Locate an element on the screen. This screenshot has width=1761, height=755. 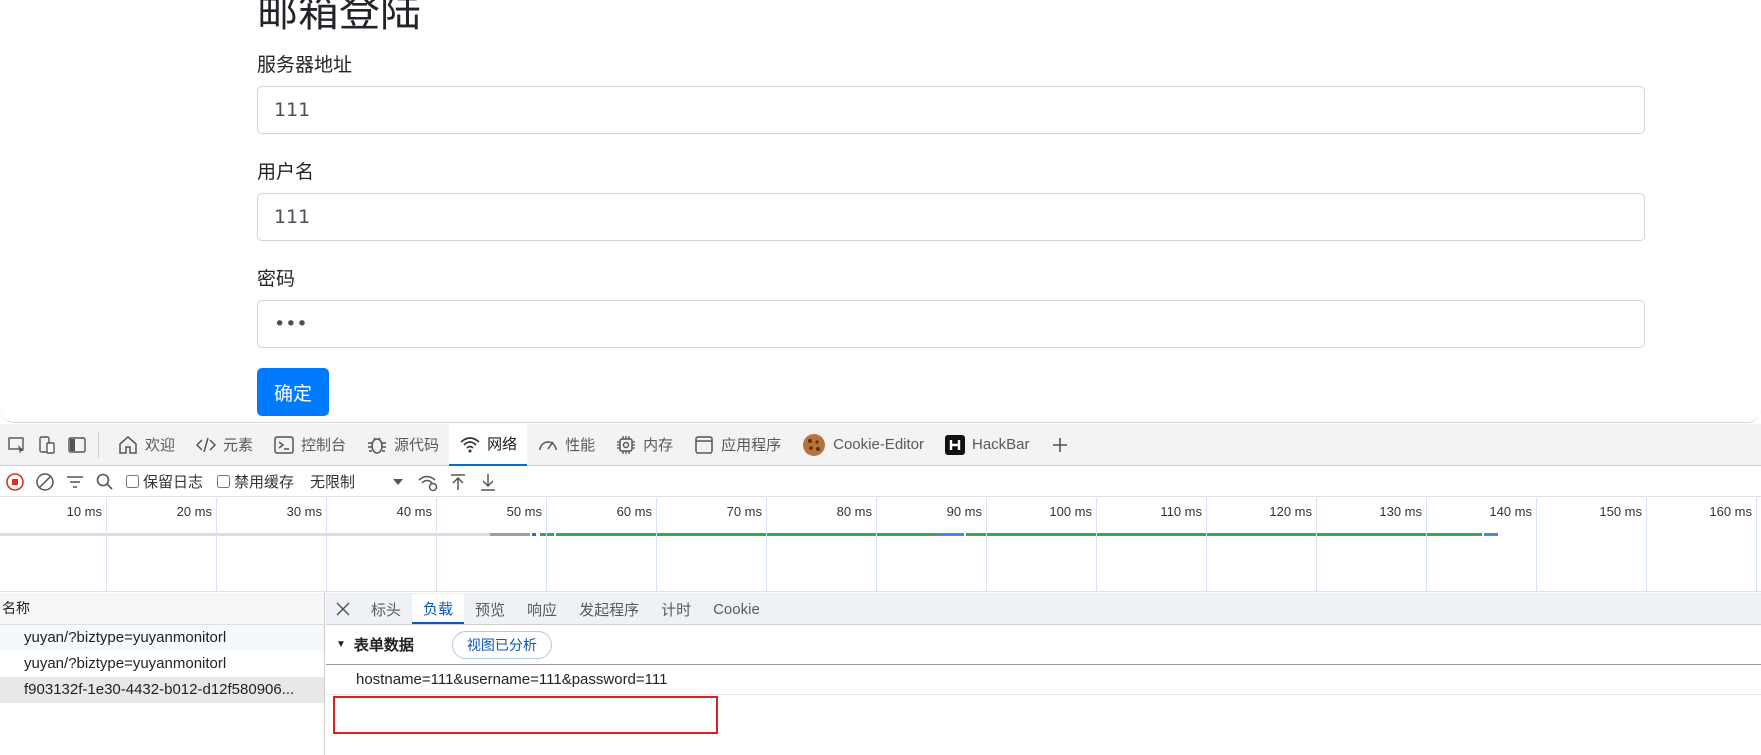
tab-network: 网络 is located at coordinates (488, 444).